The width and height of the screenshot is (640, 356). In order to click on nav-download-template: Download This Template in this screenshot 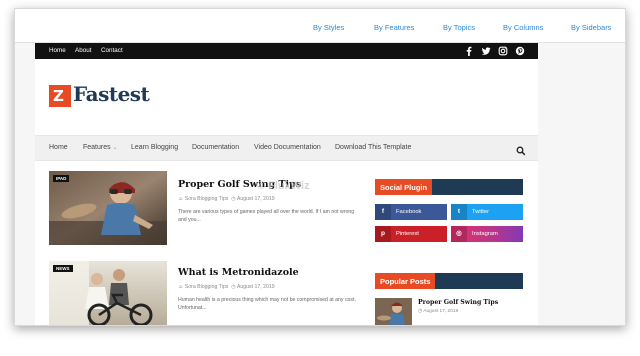, I will do `click(373, 147)`.